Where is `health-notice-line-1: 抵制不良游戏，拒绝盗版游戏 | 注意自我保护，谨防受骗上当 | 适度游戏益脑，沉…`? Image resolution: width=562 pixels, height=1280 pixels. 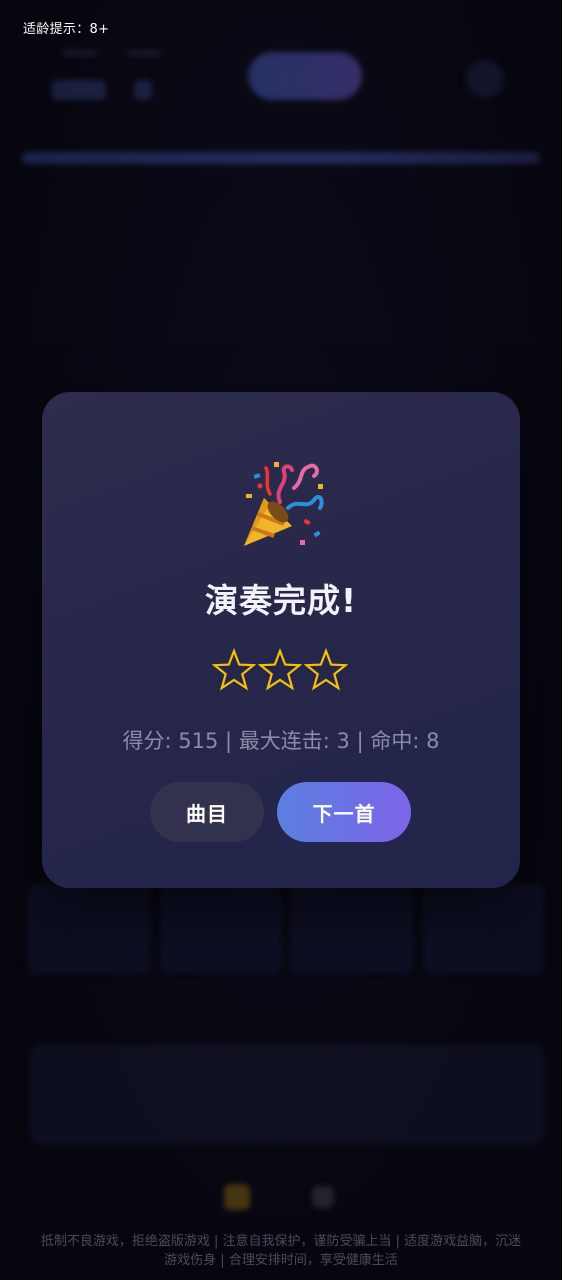 health-notice-line-1: 抵制不良游戏，拒绝盗版游戏 | 注意自我保护，谨防受骗上当 | 适度游戏益脑，沉… is located at coordinates (281, 1241).